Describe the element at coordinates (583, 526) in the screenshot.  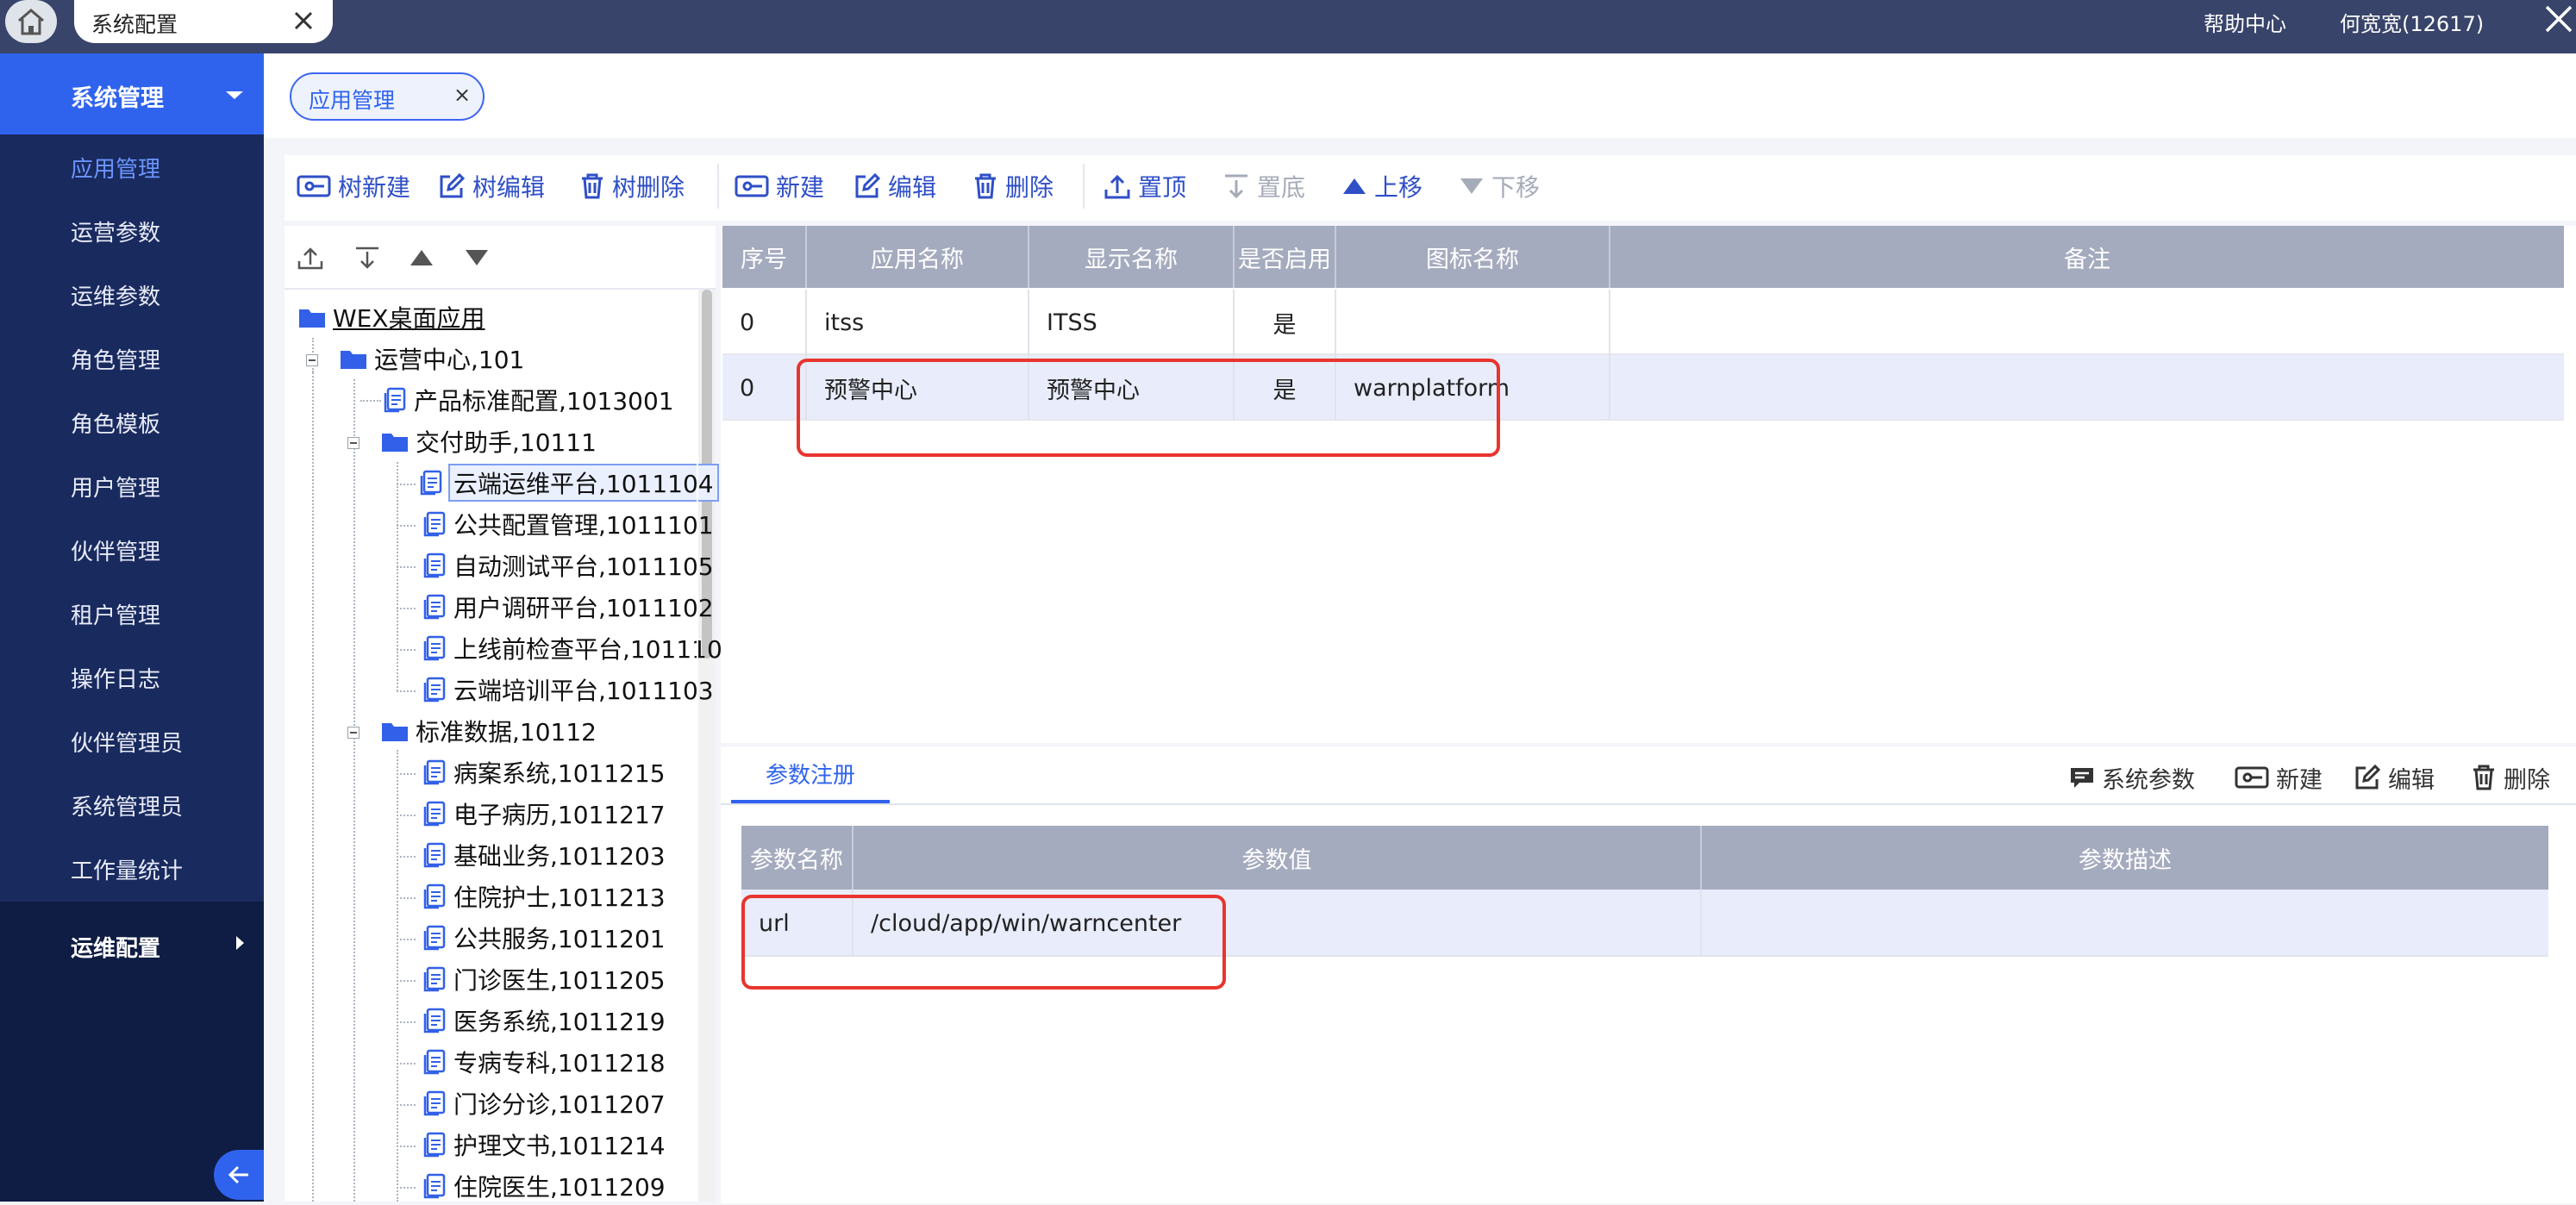
I see `tree-node-label: 公共配置管理,1011101` at that location.